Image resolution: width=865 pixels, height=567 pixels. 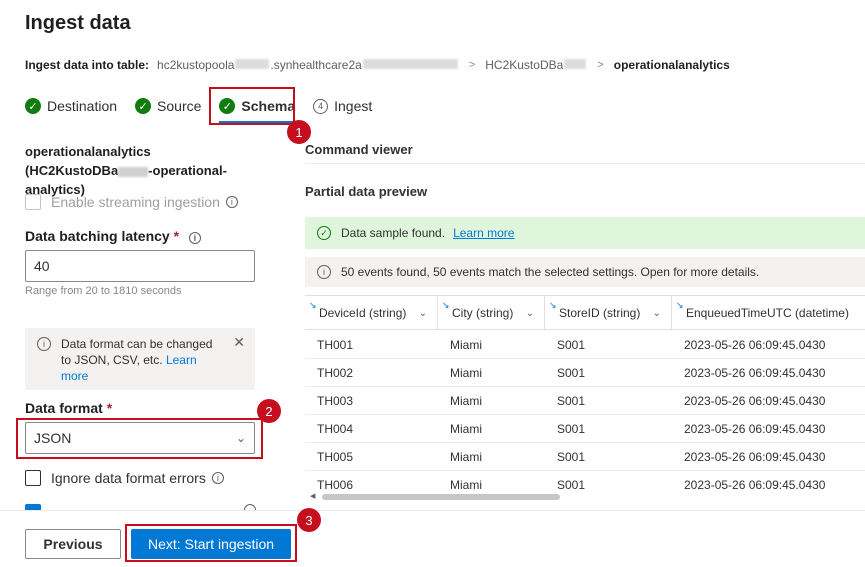 What do you see at coordinates (128, 478) in the screenshot?
I see `ignore-errors-label: Ignore data format errors` at bounding box center [128, 478].